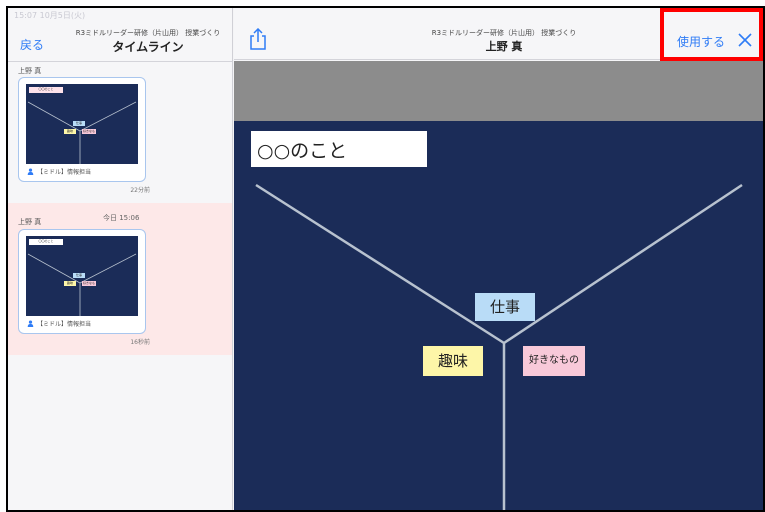  What do you see at coordinates (121, 218) in the screenshot?
I see `date-separator: 今日 15:06` at bounding box center [121, 218].